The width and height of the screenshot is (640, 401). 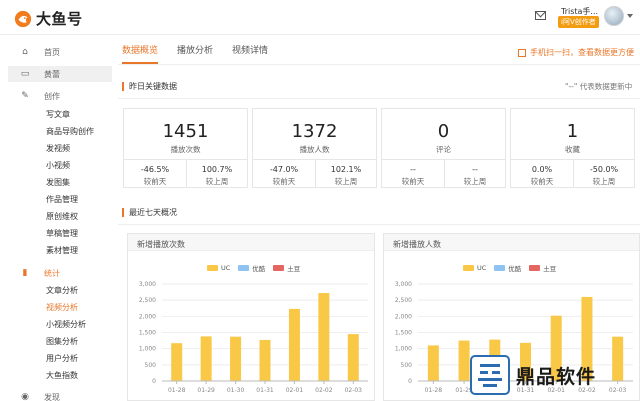 I want to click on sidebar-item-create: ✎ 创作, so click(x=60, y=96).